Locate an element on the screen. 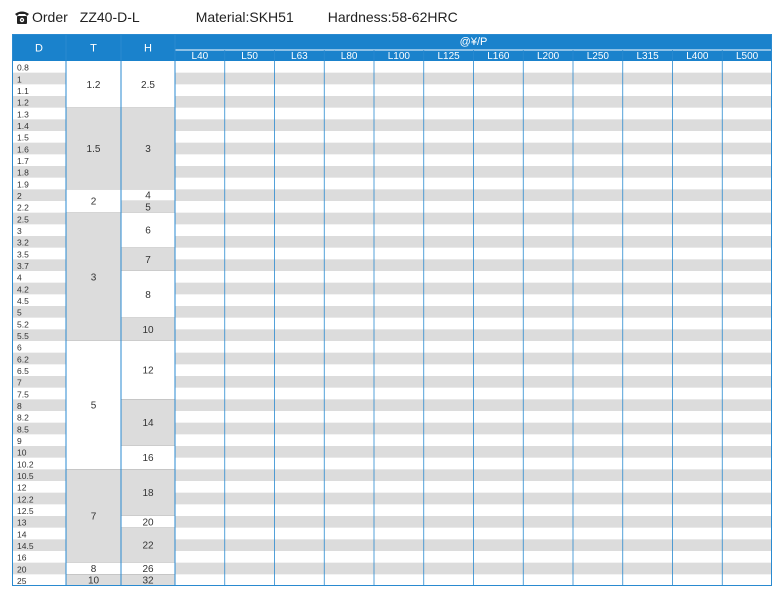 The width and height of the screenshot is (778, 595). d-value: 6.2 is located at coordinates (23, 359).